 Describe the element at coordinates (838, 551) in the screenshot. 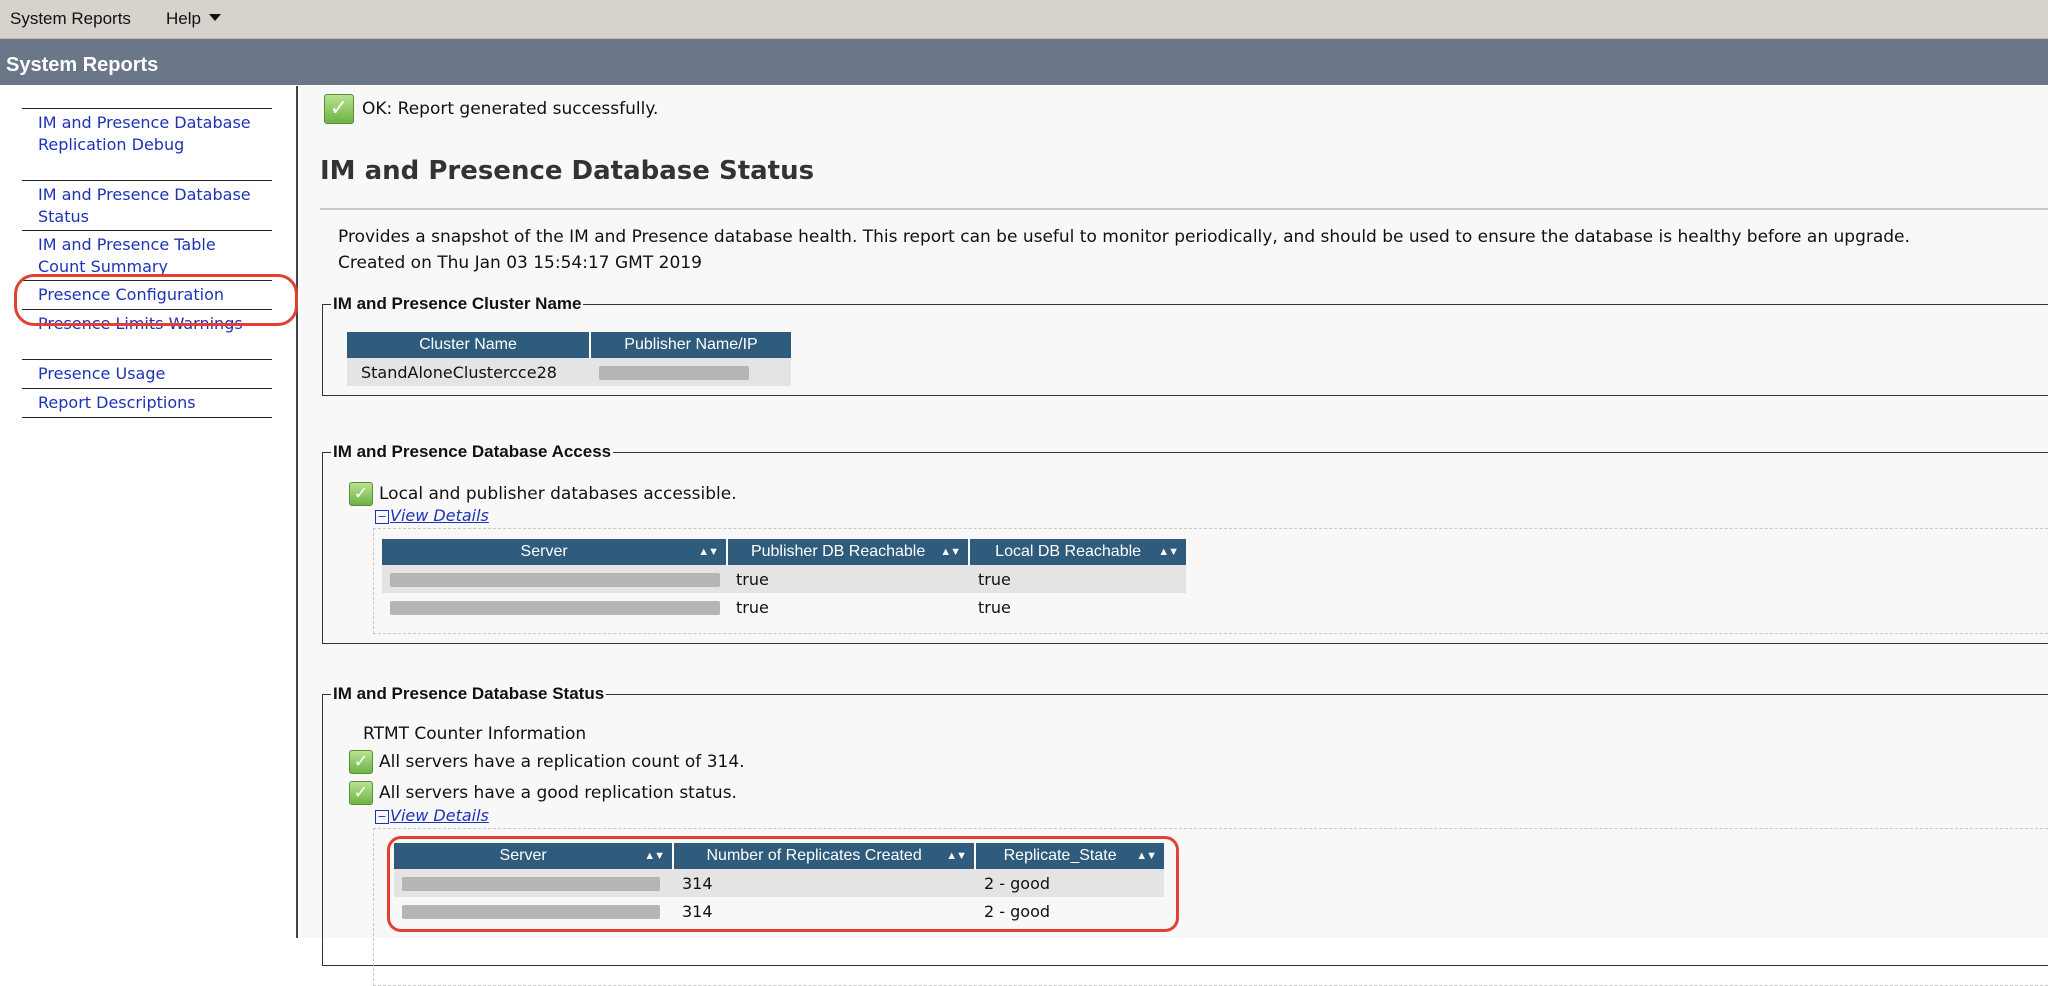

I see `publisher-db-header-label: Publisher DB Reachable` at that location.